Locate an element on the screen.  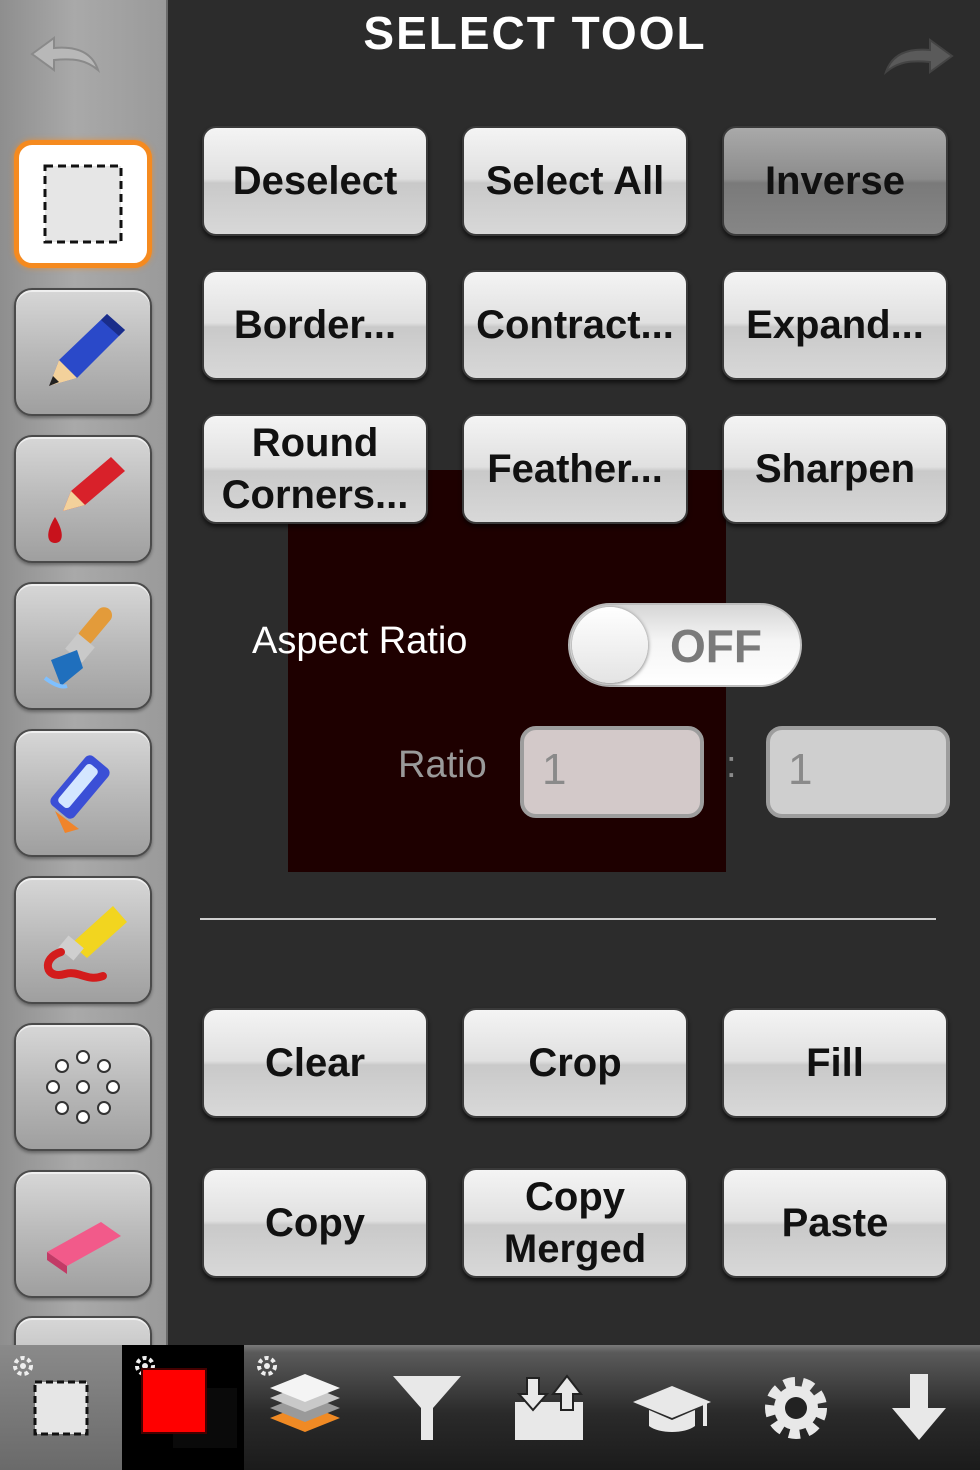
toggle-knob is located at coordinates (610, 645).